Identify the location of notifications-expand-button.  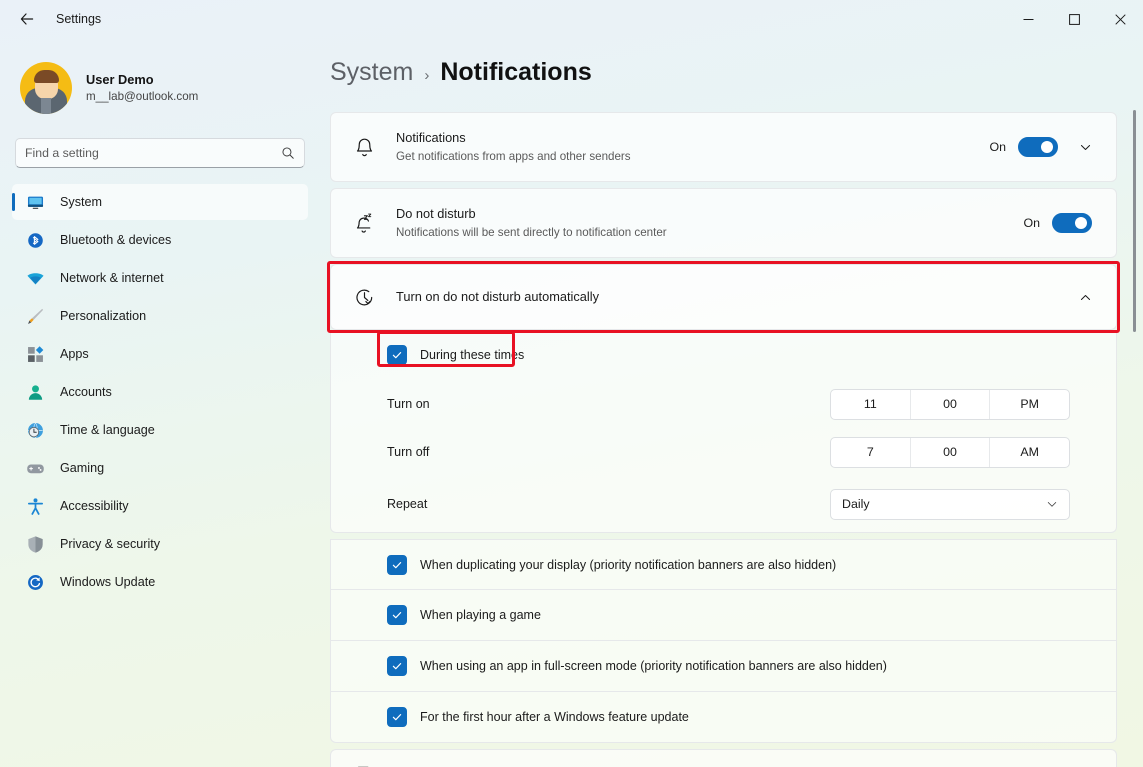
(1085, 147).